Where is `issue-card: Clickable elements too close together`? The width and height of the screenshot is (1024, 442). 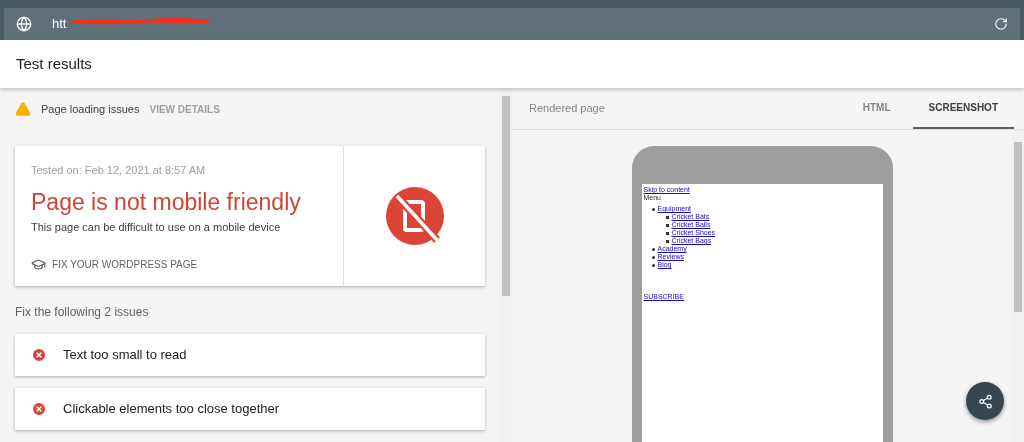
issue-card: Clickable elements too close together is located at coordinates (250, 409).